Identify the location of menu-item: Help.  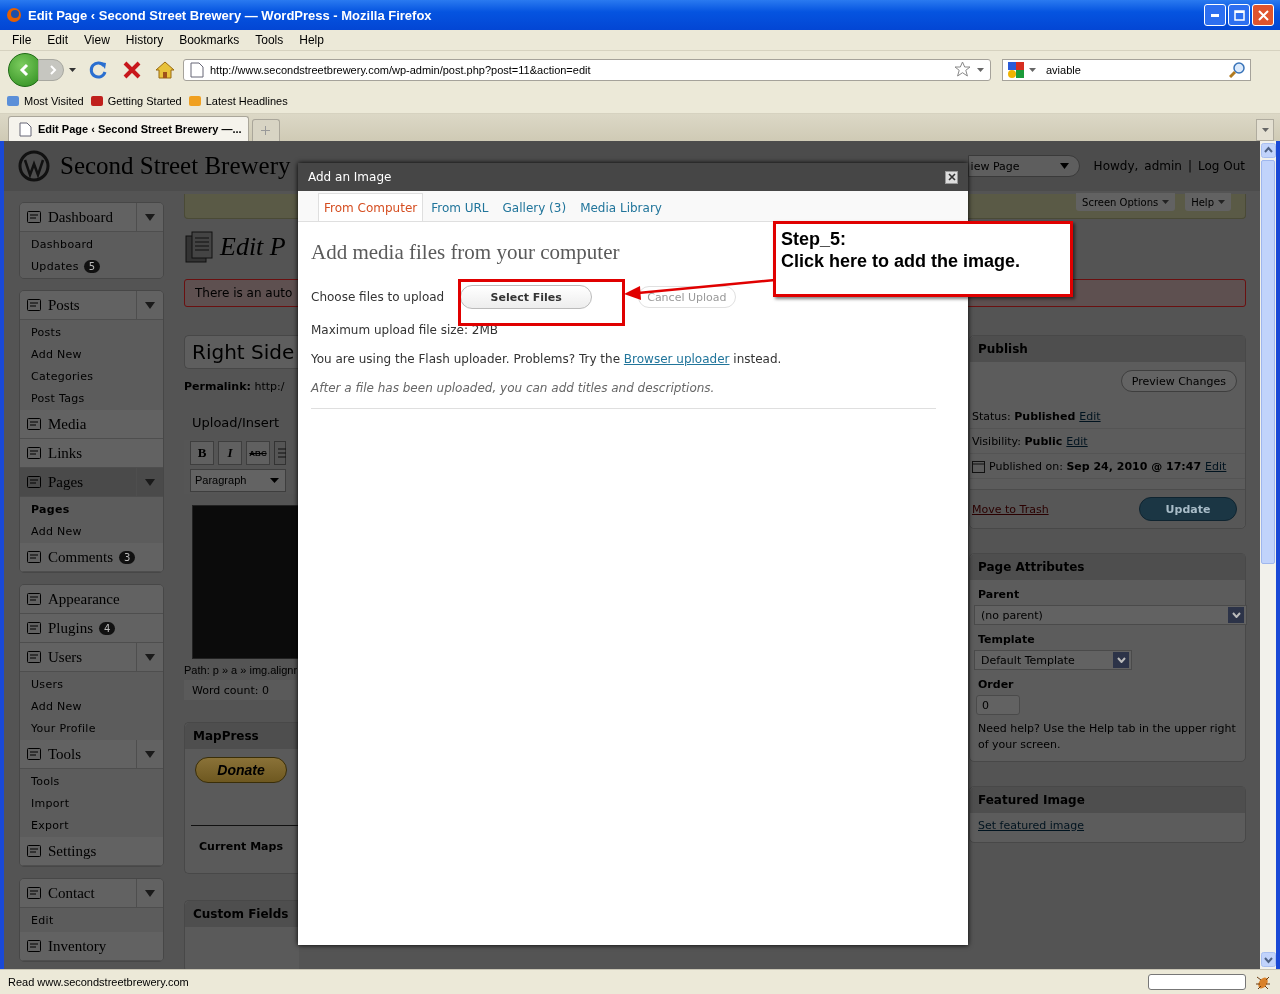
(311, 40).